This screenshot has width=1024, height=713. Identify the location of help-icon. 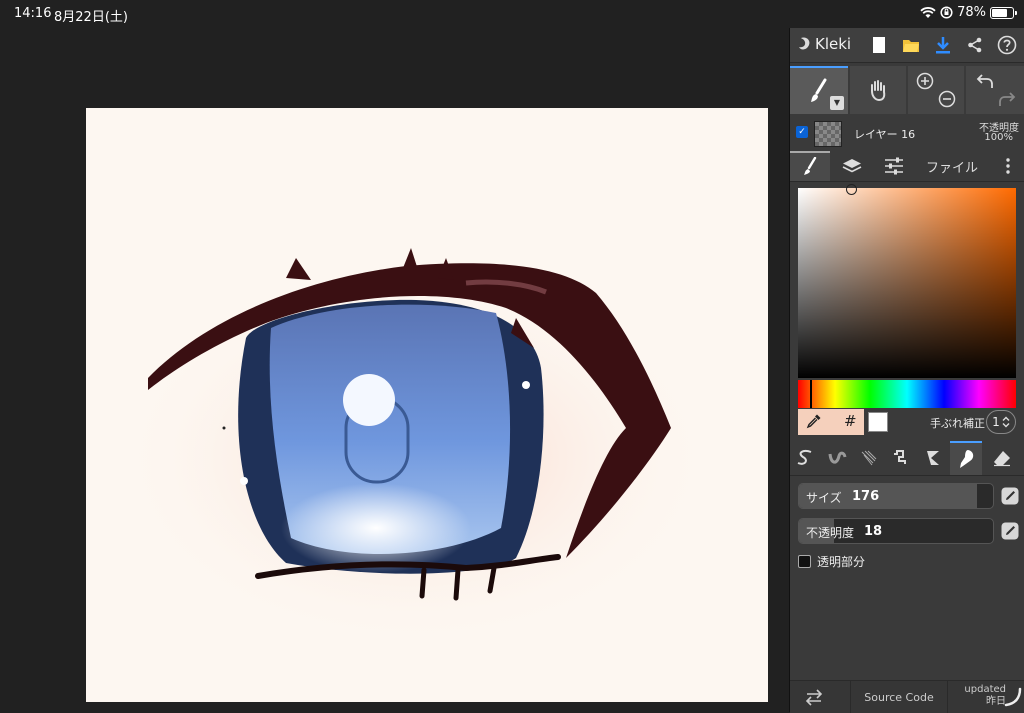
(1007, 45).